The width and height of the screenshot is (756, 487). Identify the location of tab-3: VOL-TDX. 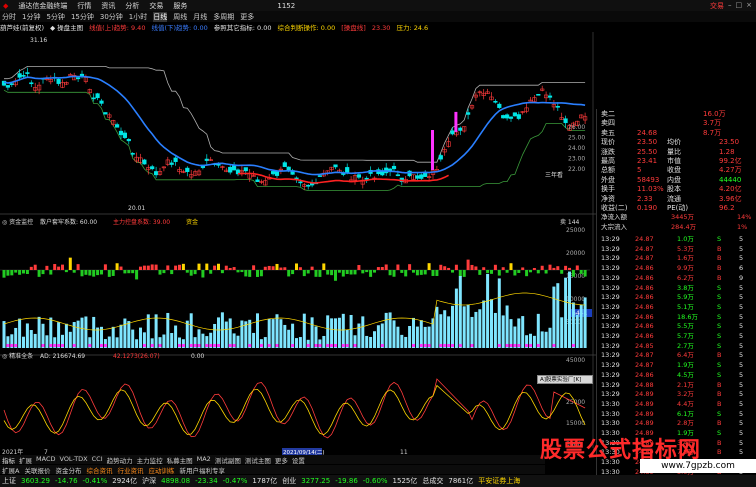
(73, 459).